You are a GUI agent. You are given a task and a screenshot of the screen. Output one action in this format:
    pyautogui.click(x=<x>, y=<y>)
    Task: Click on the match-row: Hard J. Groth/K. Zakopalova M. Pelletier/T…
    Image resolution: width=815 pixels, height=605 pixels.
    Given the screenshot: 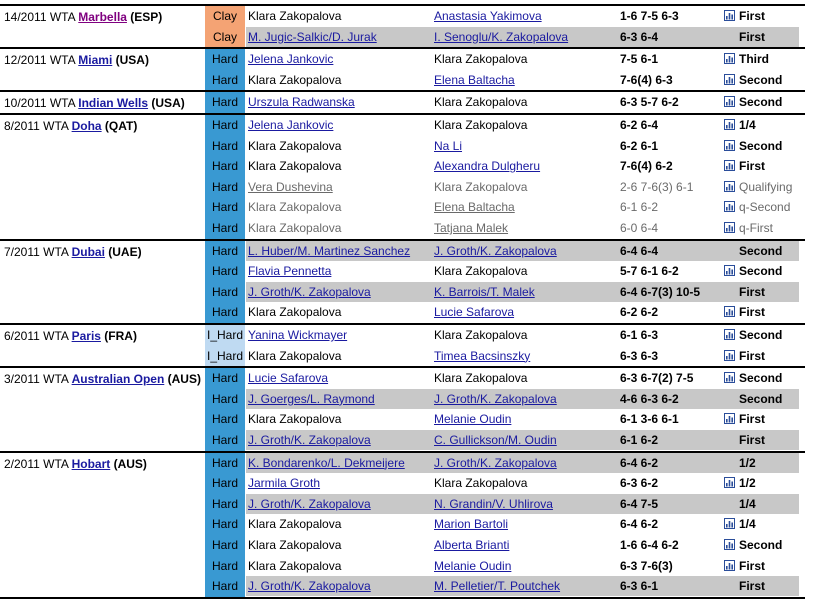 What is the action you would take?
    pyautogui.click(x=402, y=587)
    